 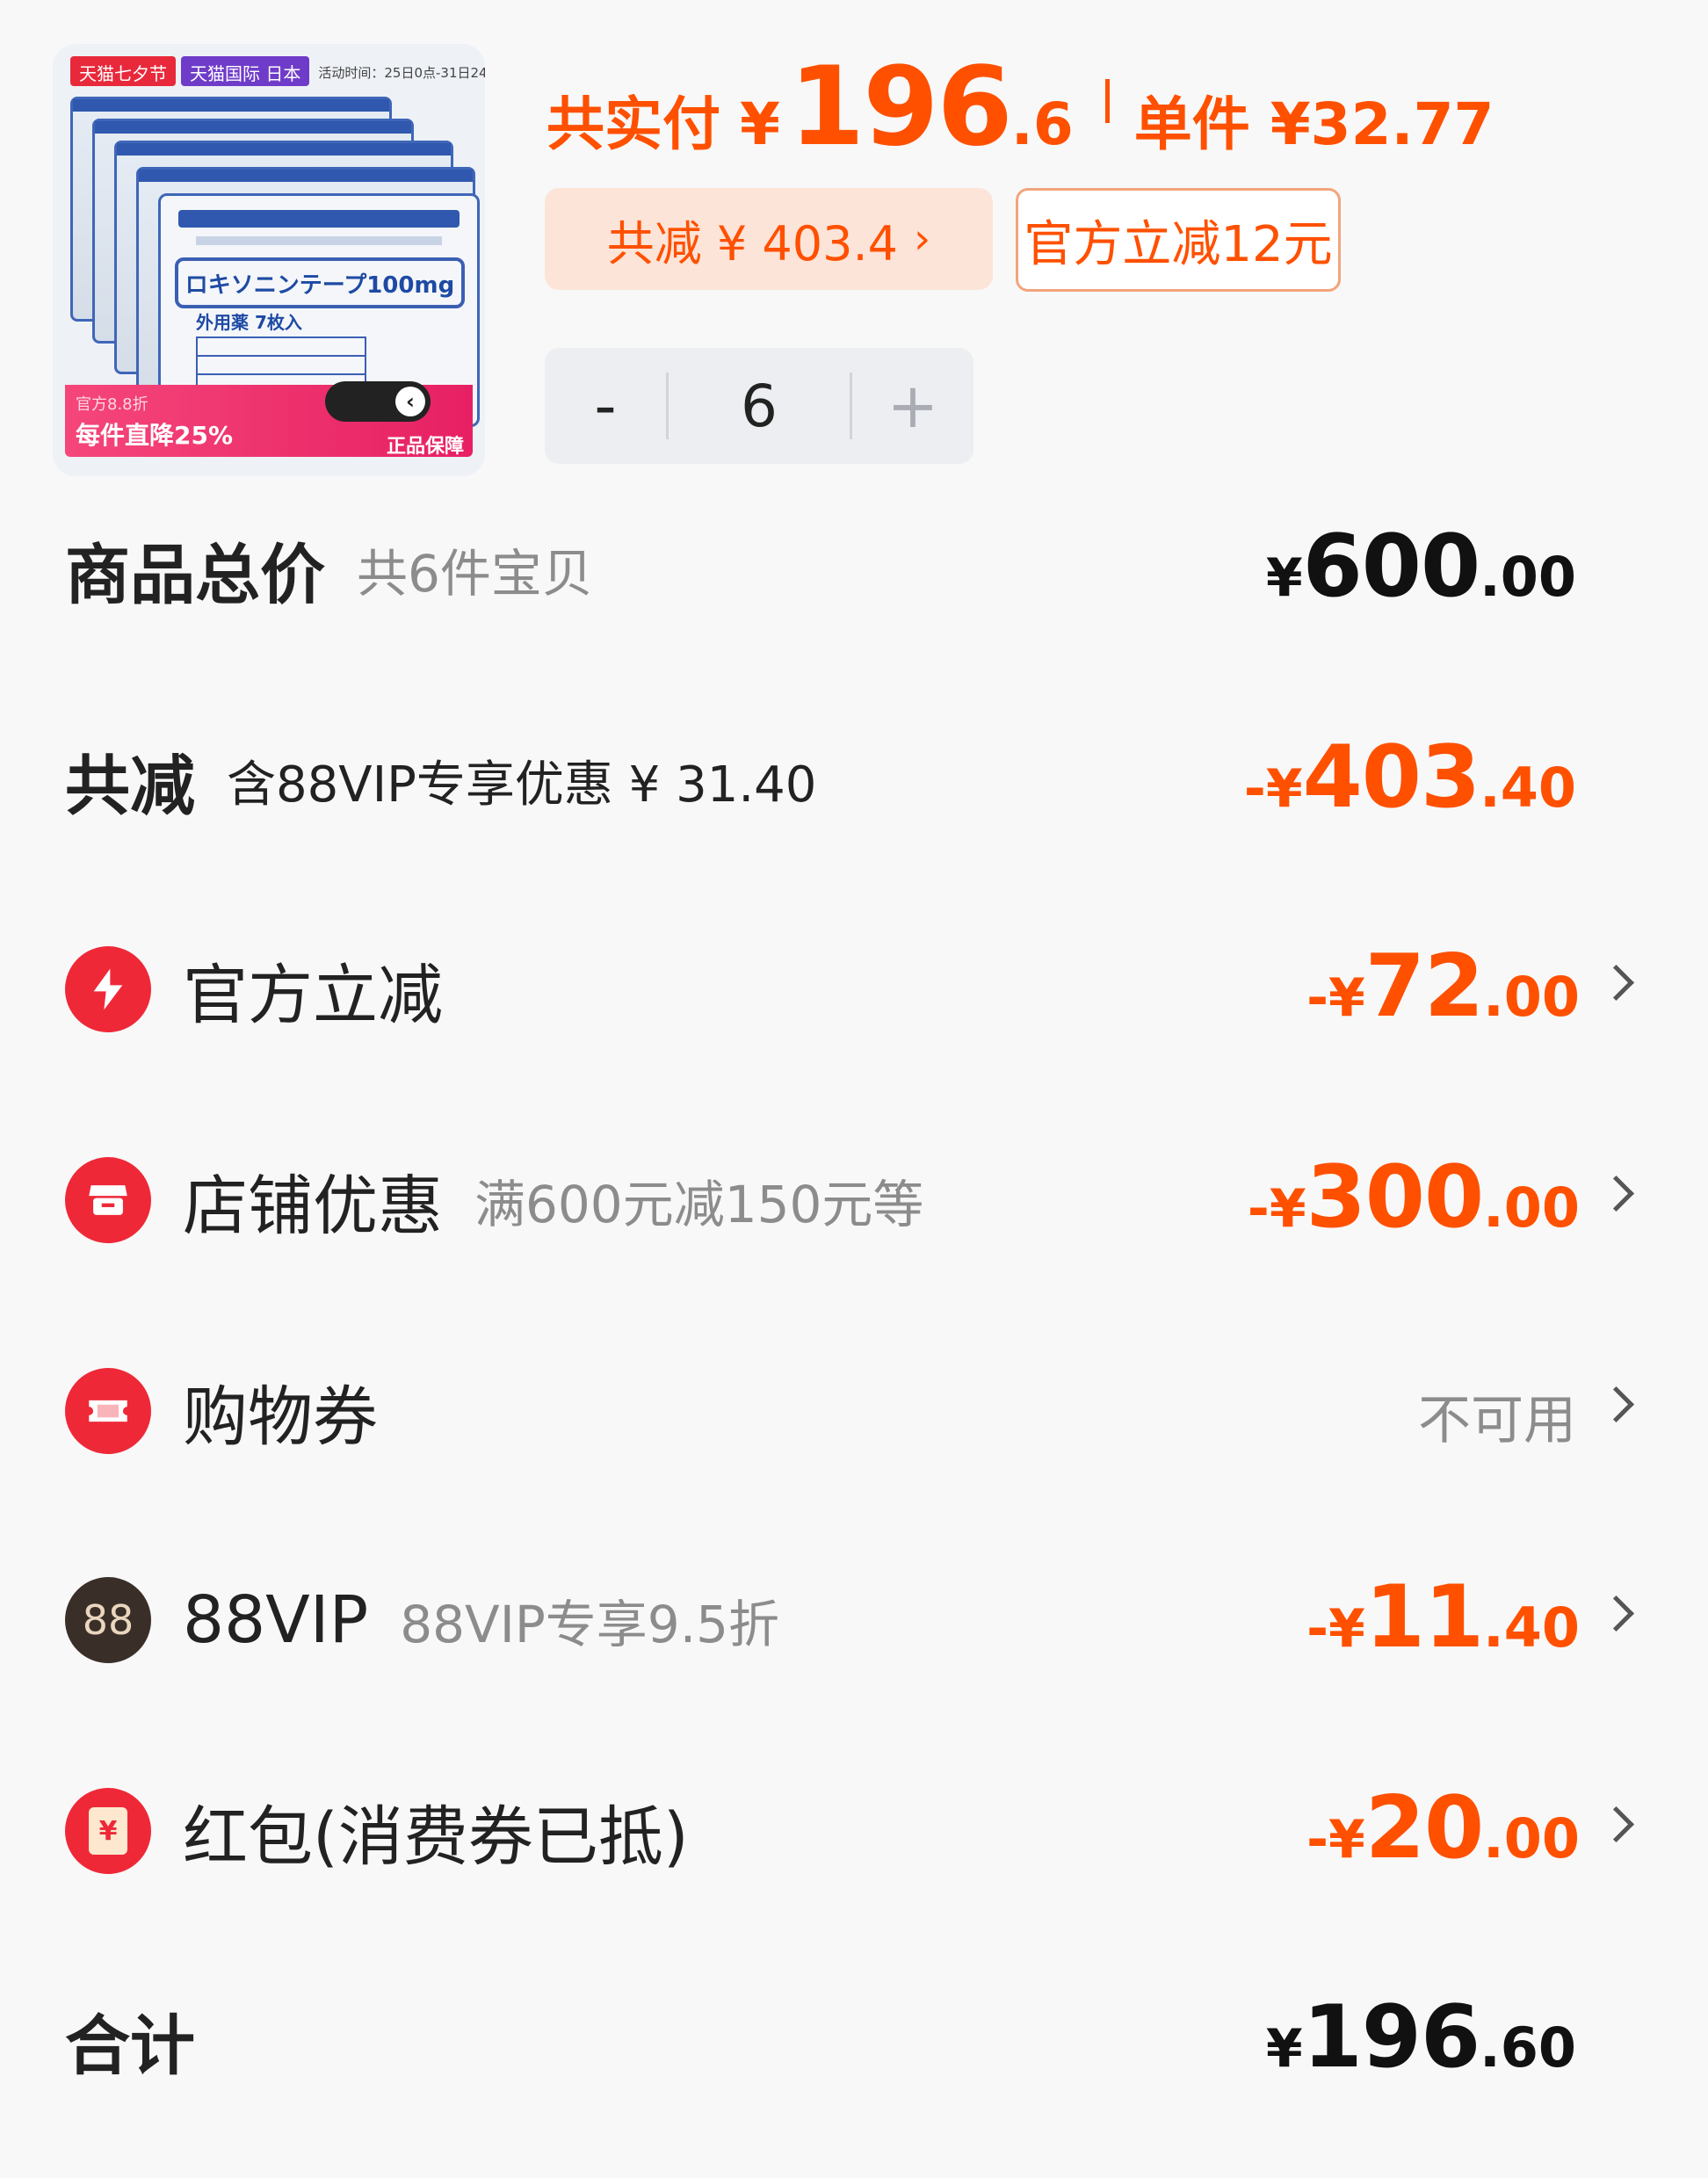 I want to click on official-discount-amount: -¥ 72 .00, so click(x=1443, y=989).